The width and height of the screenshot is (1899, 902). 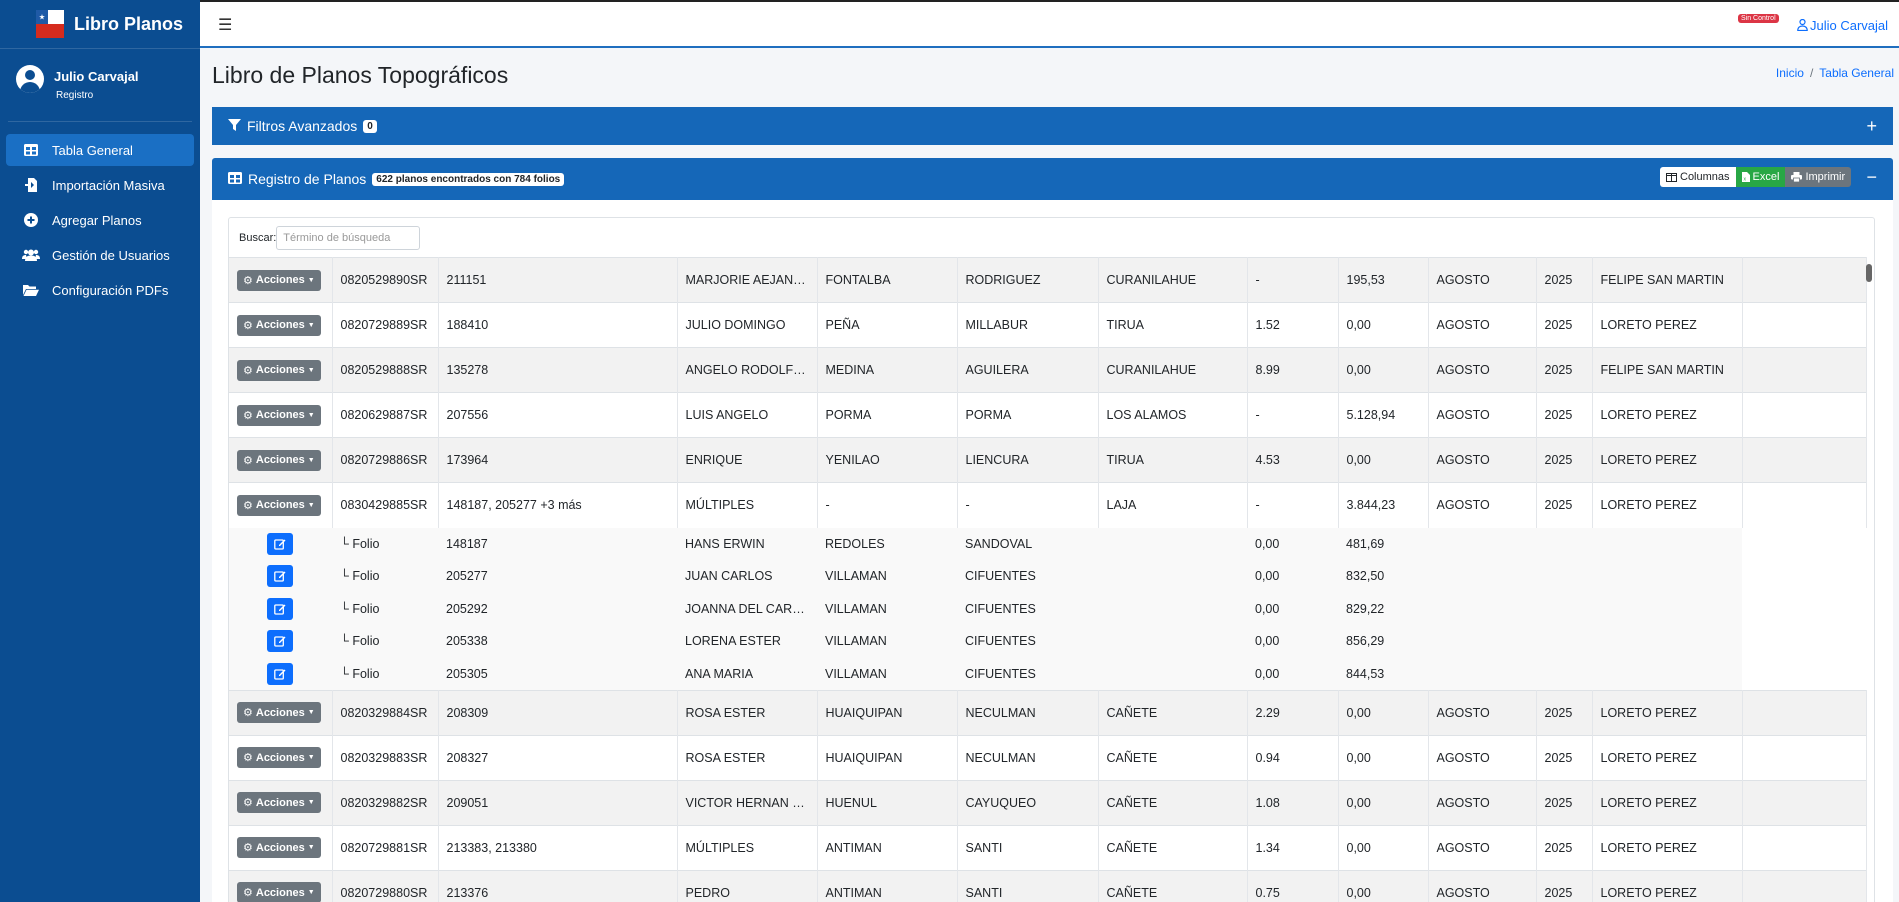 What do you see at coordinates (1293, 460) in the screenshot?
I see `cell-ha: 4.53` at bounding box center [1293, 460].